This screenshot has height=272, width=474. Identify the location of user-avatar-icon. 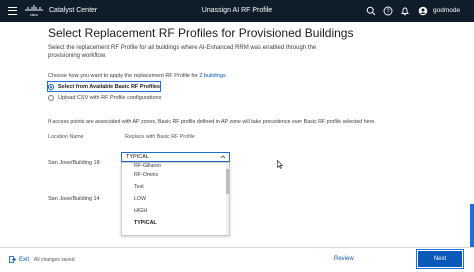
(423, 11).